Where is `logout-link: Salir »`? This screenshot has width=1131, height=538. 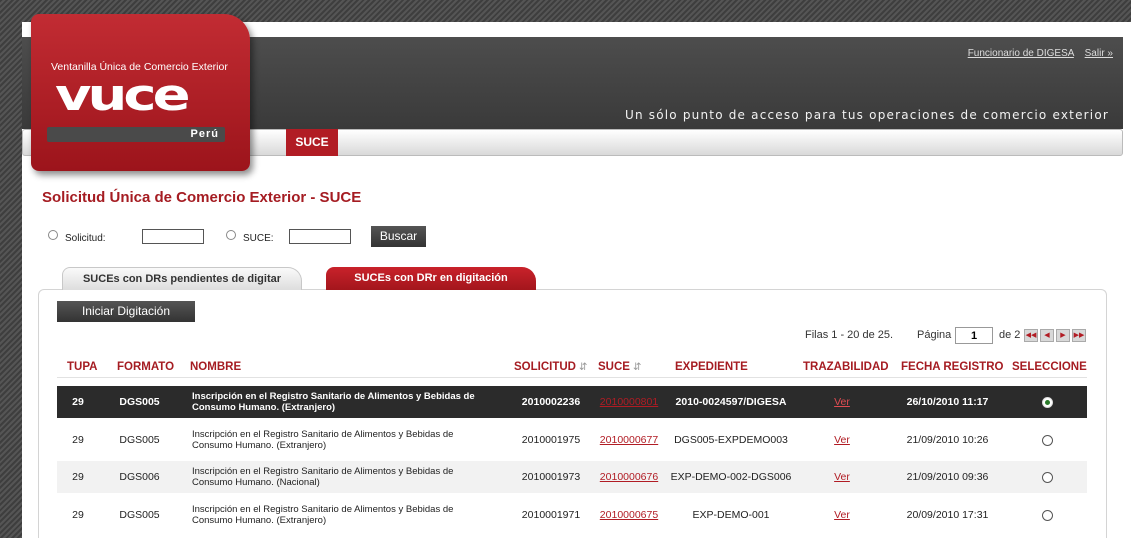
logout-link: Salir » is located at coordinates (1099, 53).